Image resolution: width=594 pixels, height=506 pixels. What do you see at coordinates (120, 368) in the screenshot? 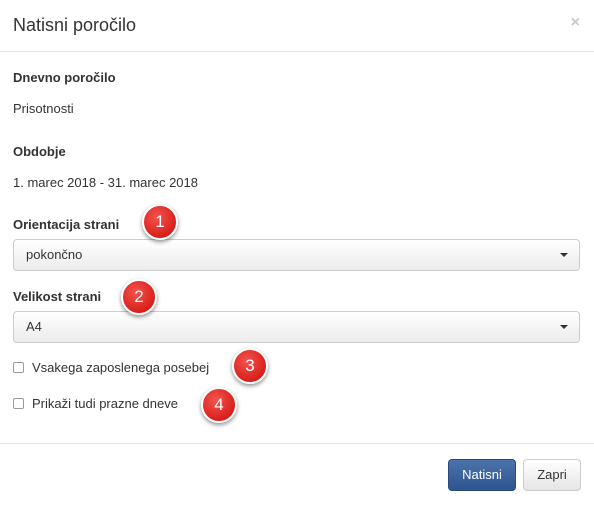
I see `each-employee-label: Vsakega zaposlenega posebej` at bounding box center [120, 368].